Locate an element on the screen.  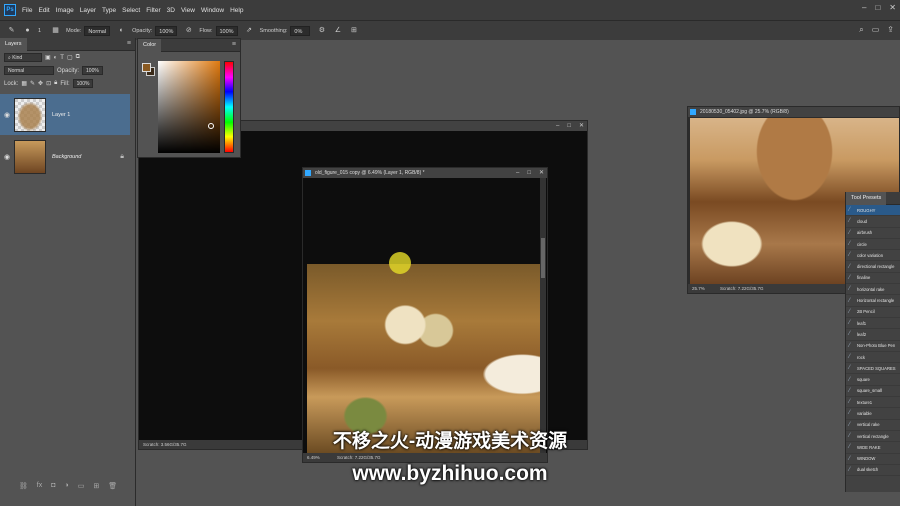
color-field is located at coordinates (189, 107).